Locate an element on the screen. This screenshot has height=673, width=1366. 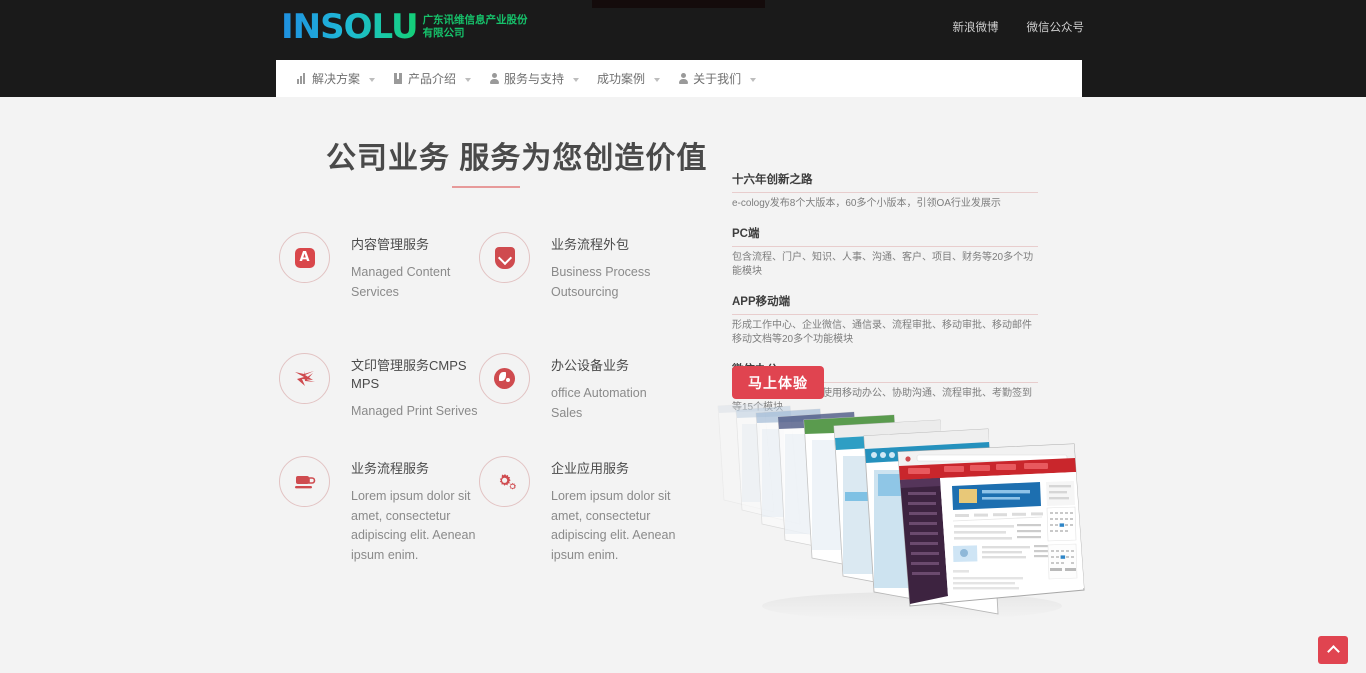
service-item-managed-print: 文印管理服务CMPS MPS Managed Print Serives is located at coordinates (379, 388).